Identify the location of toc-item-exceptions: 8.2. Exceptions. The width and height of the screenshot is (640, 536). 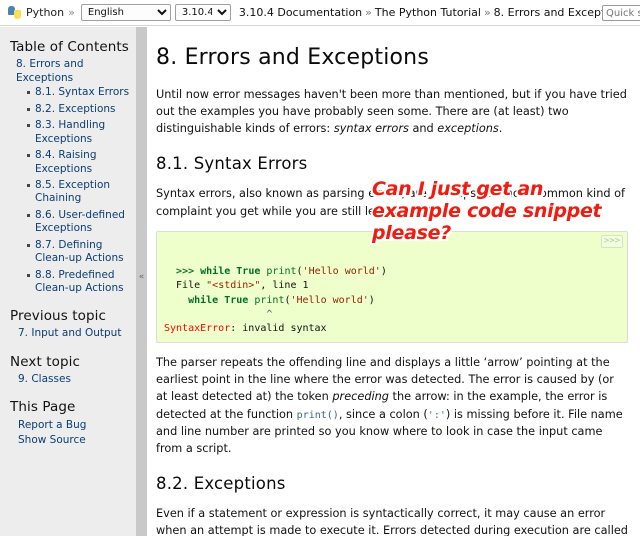
(78, 109).